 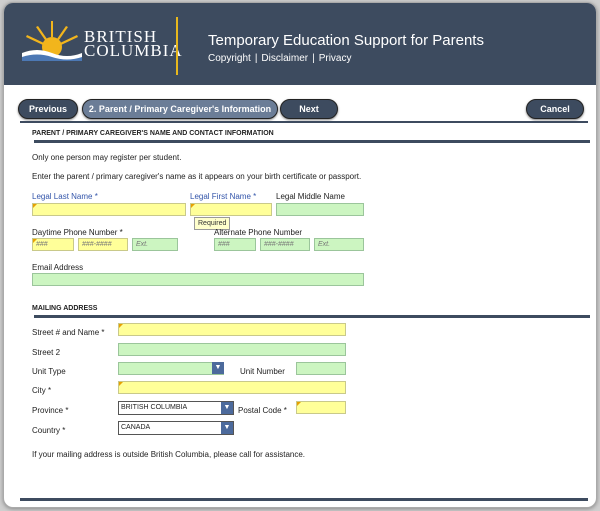 What do you see at coordinates (304, 122) in the screenshot?
I see `nav-divider` at bounding box center [304, 122].